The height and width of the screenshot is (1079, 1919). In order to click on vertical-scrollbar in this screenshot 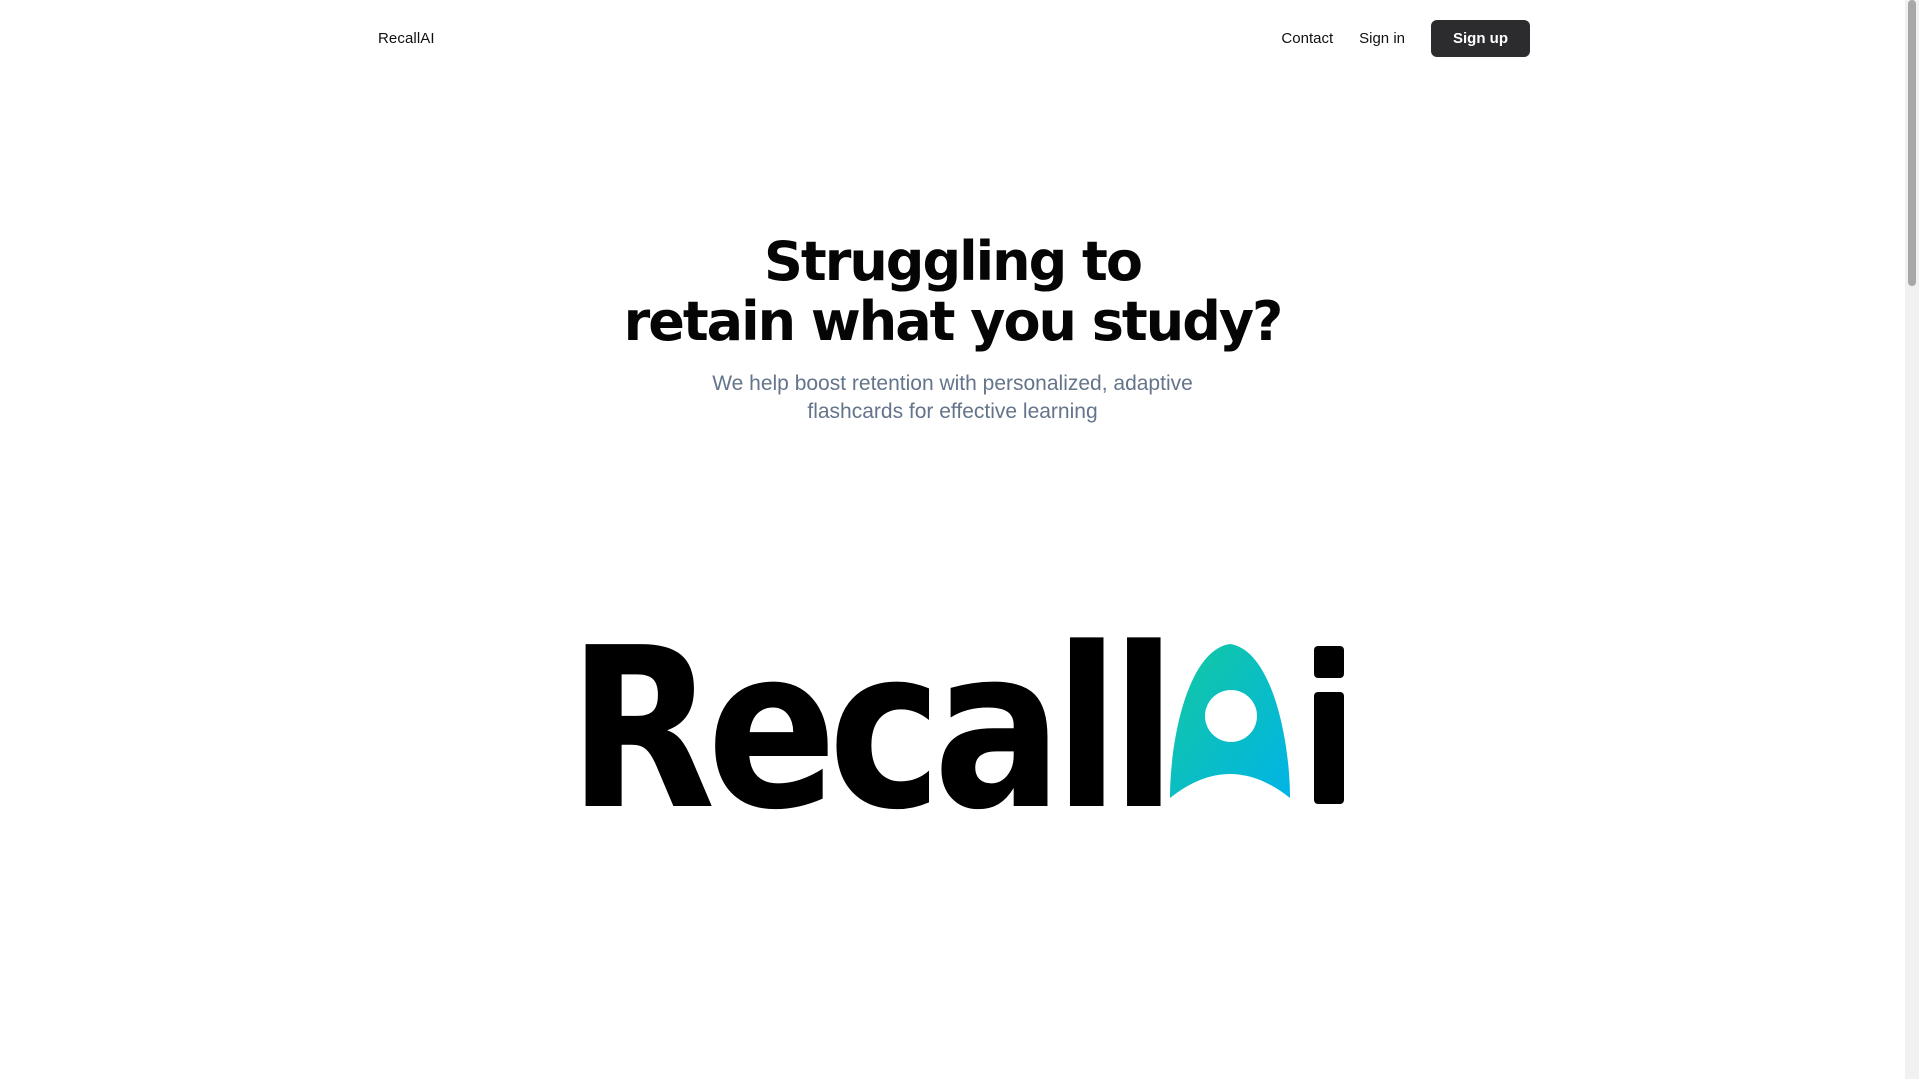, I will do `click(1912, 539)`.